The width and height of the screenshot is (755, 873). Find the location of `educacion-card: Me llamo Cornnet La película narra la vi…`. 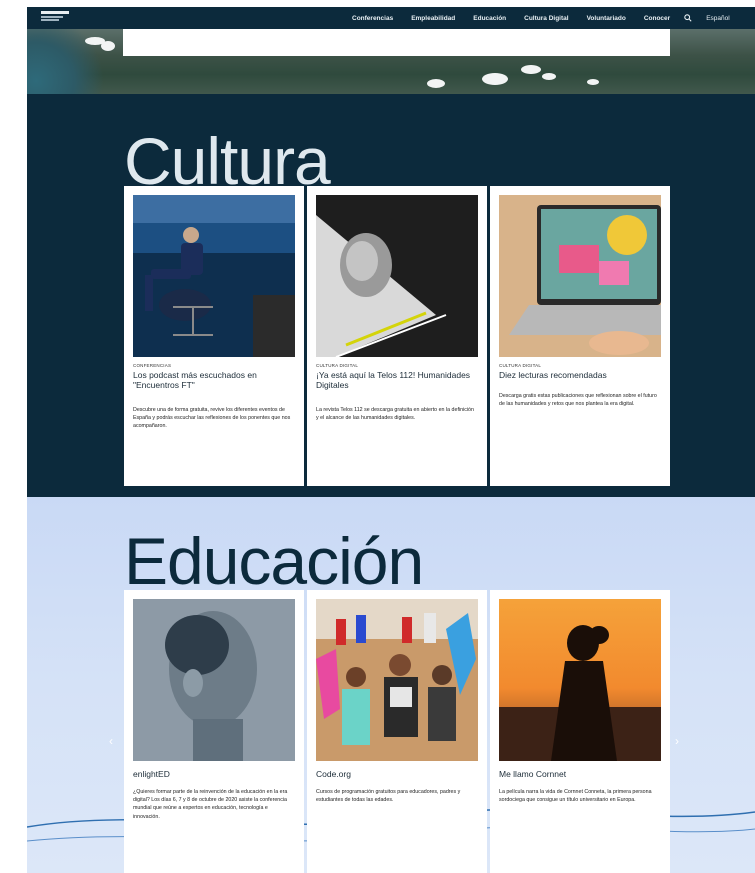

educacion-card: Me llamo Cornnet La película narra la vi… is located at coordinates (580, 731).